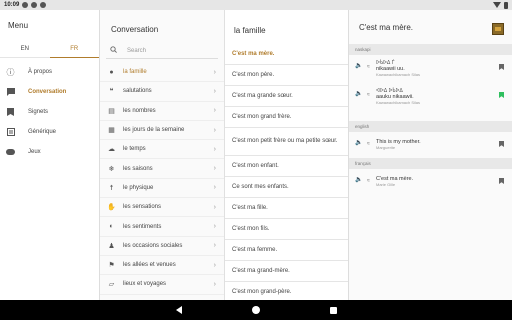 The image size is (512, 320). I want to click on phrase-item: C'est ma grand-mère., so click(286, 271).